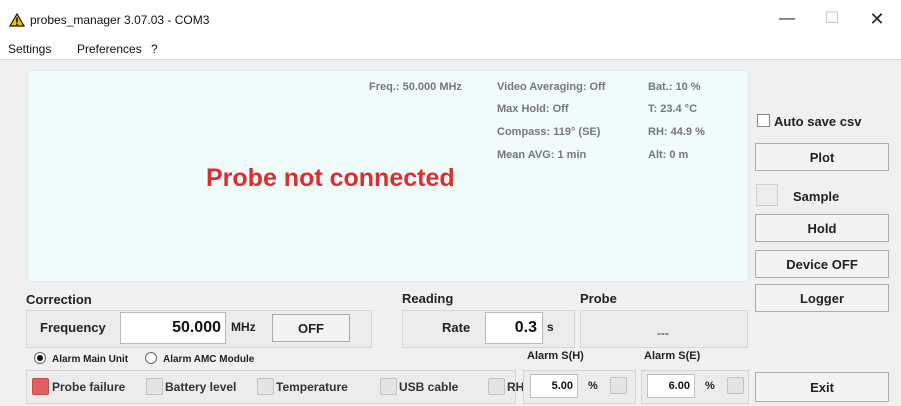 This screenshot has width=901, height=406. I want to click on correction-off-button: OFF, so click(311, 328).